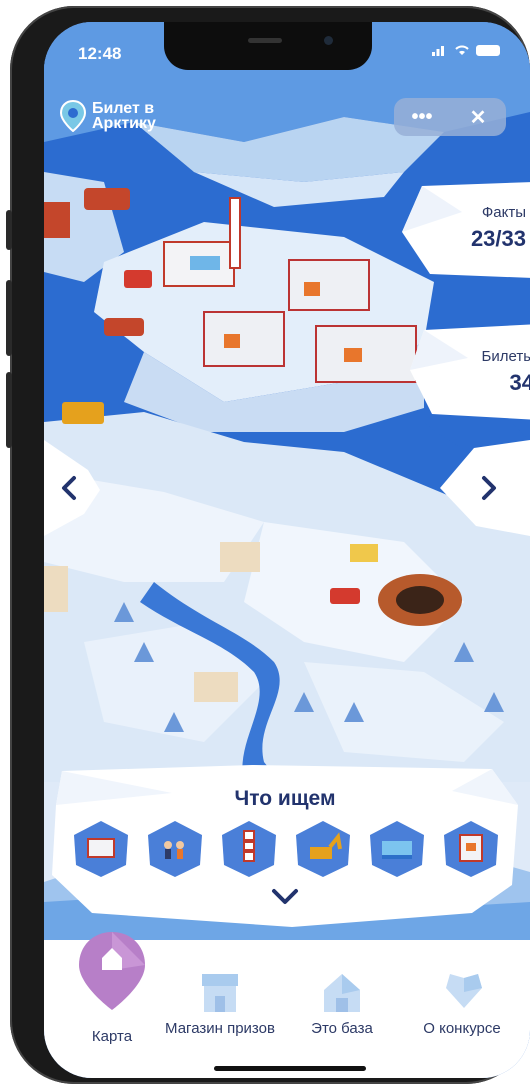 Image resolution: width=531 pixels, height=1090 pixels. What do you see at coordinates (422, 117) in the screenshot?
I see `more-button: •••` at bounding box center [422, 117].